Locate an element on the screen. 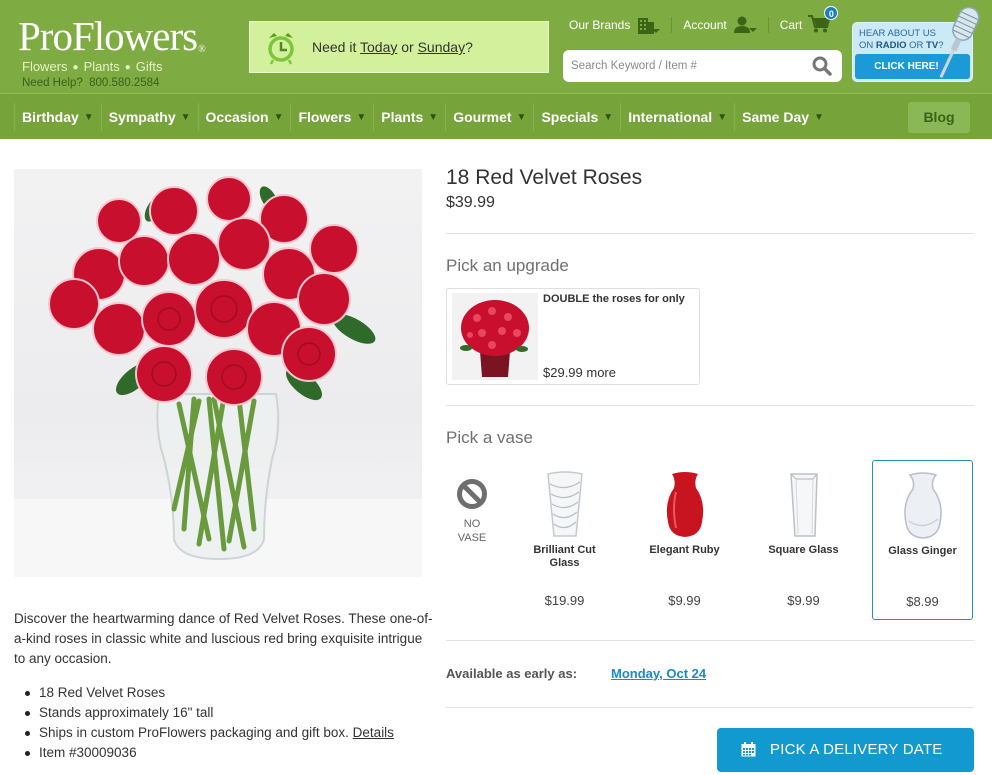 The width and height of the screenshot is (992, 775). nav-label: Sympathy is located at coordinates (142, 117).